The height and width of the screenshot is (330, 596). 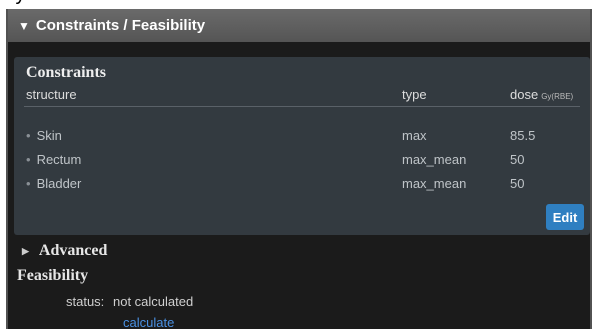 I want to click on type-cell: max, so click(x=414, y=135).